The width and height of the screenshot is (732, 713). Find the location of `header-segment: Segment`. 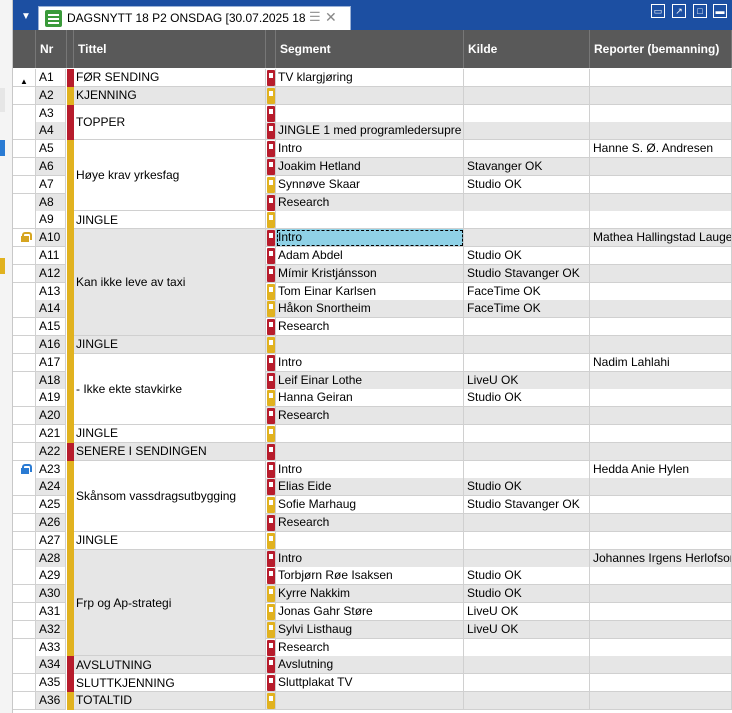

header-segment: Segment is located at coordinates (370, 49).